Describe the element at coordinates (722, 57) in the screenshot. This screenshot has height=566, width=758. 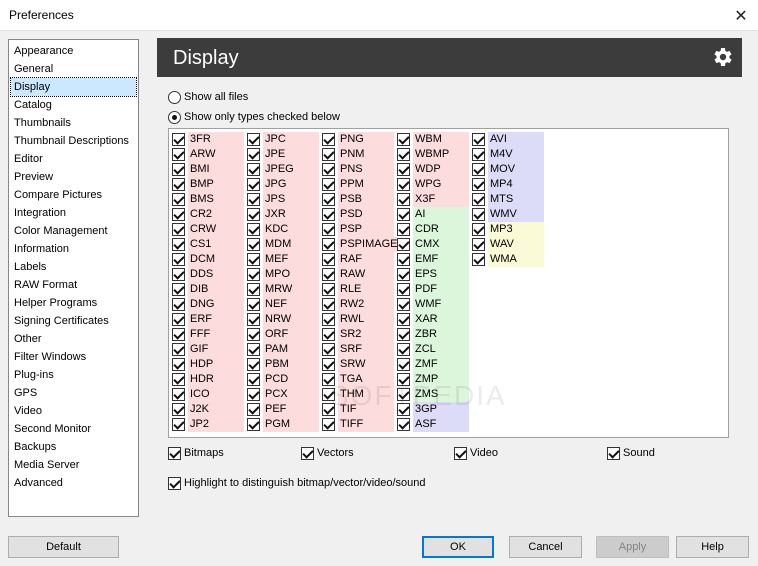
I see `gear-icon` at that location.